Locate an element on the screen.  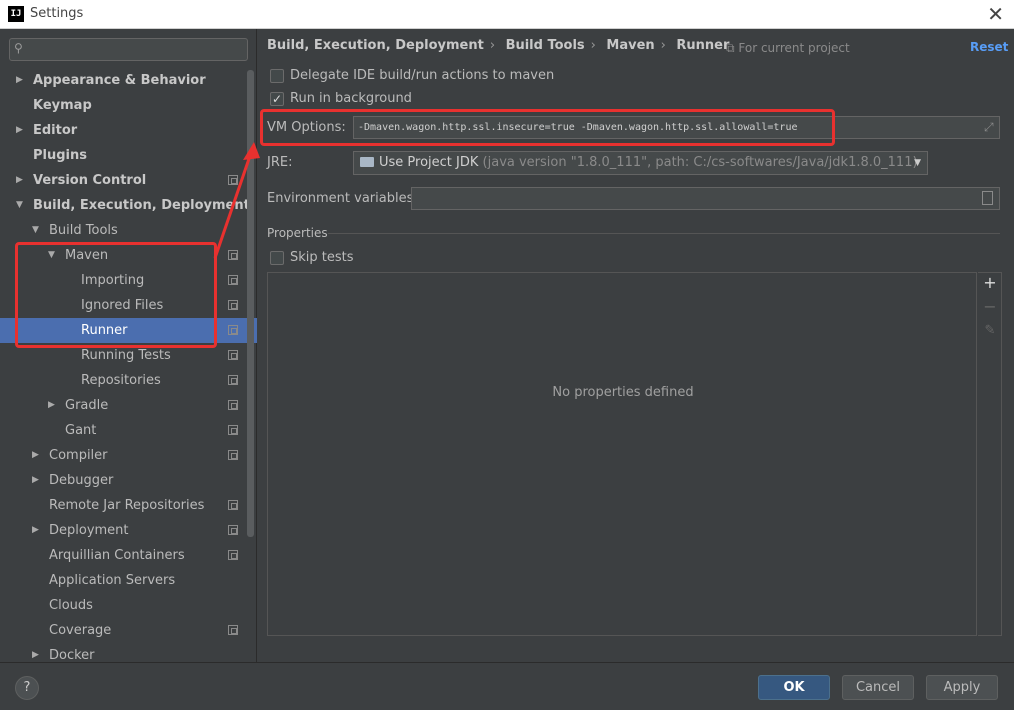
jre-selected-value: Use Project JDK is located at coordinates (429, 162).